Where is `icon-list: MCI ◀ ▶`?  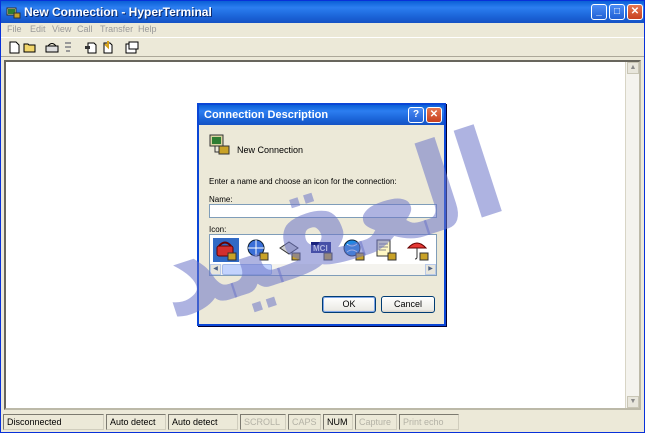 icon-list: MCI ◀ ▶ is located at coordinates (323, 255).